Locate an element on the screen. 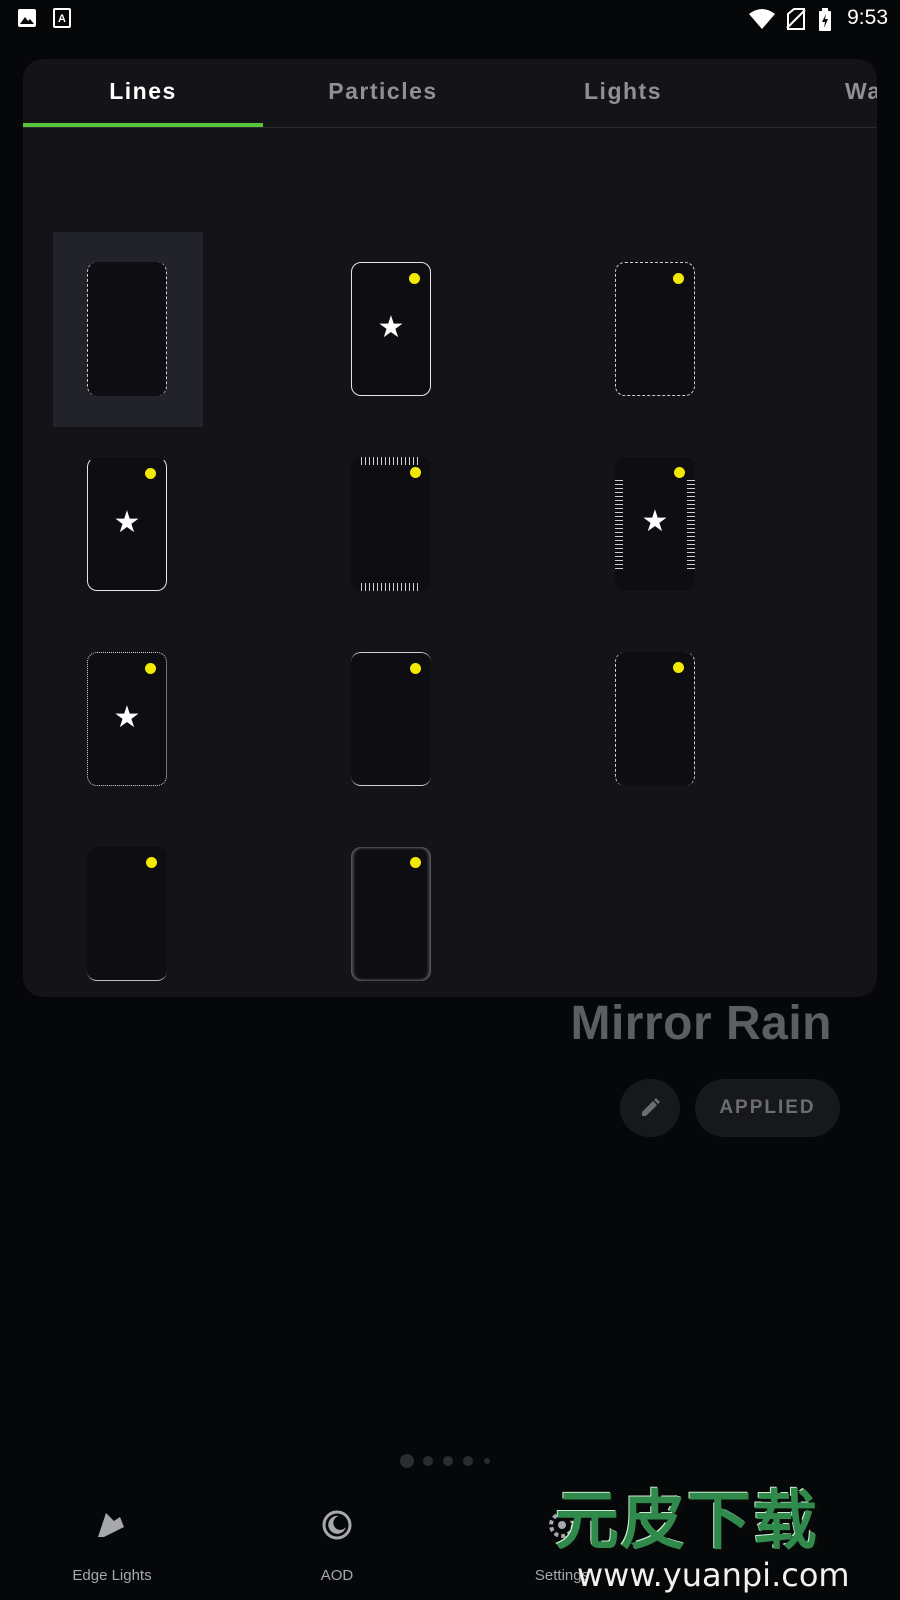 This screenshot has width=900, height=1600. nav-edge-lights: Edge Lights is located at coordinates (112, 1547).